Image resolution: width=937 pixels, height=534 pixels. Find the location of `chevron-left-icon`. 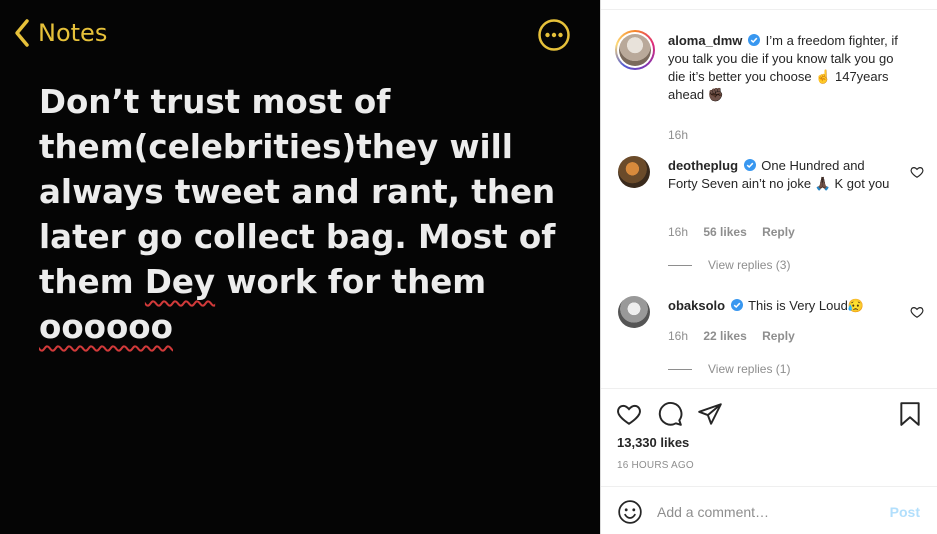

chevron-left-icon is located at coordinates (22, 33).